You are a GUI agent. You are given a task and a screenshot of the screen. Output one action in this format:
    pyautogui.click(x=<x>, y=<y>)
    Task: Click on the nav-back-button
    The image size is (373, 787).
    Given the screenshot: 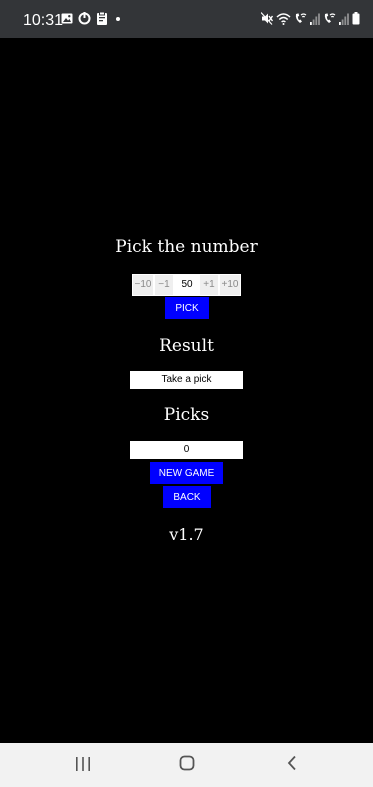 What is the action you would take?
    pyautogui.click(x=292, y=765)
    